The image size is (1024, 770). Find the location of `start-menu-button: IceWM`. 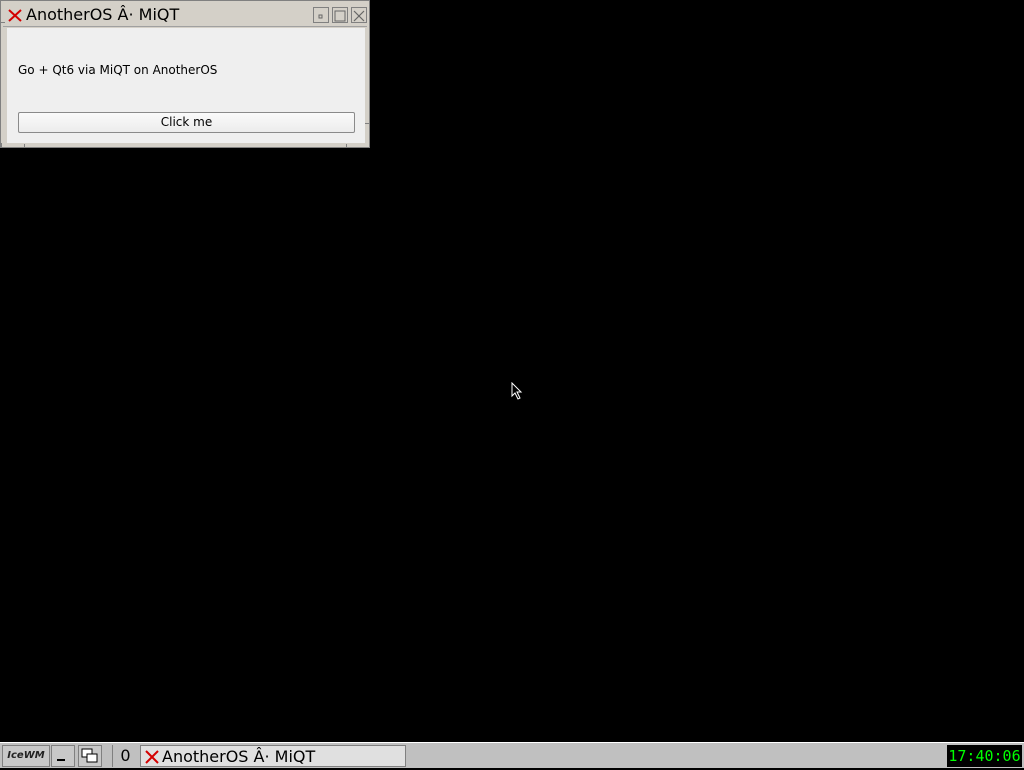

start-menu-button: IceWM is located at coordinates (26, 756).